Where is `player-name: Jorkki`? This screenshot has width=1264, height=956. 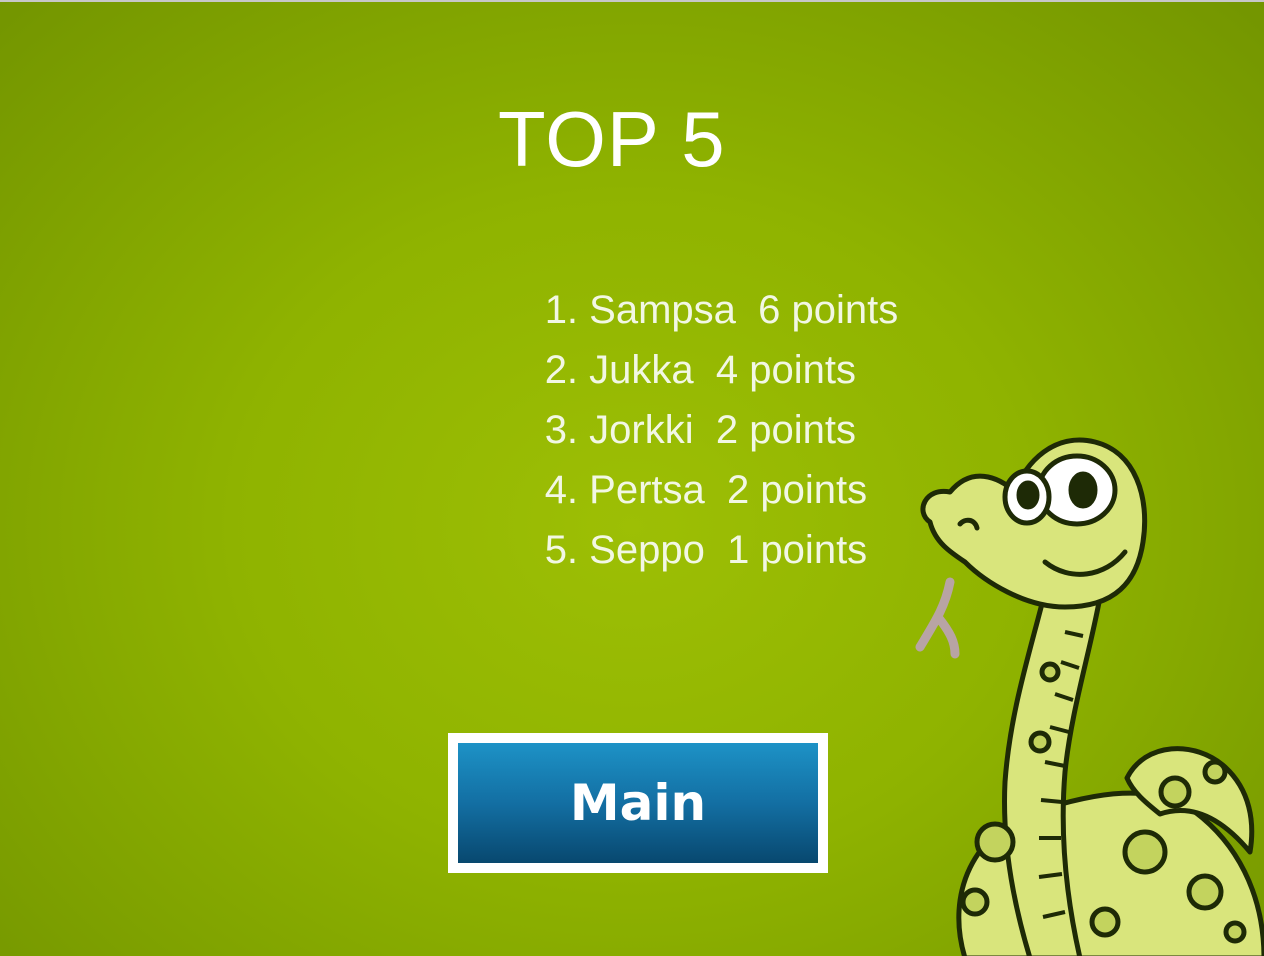
player-name: Jorkki is located at coordinates (641, 430).